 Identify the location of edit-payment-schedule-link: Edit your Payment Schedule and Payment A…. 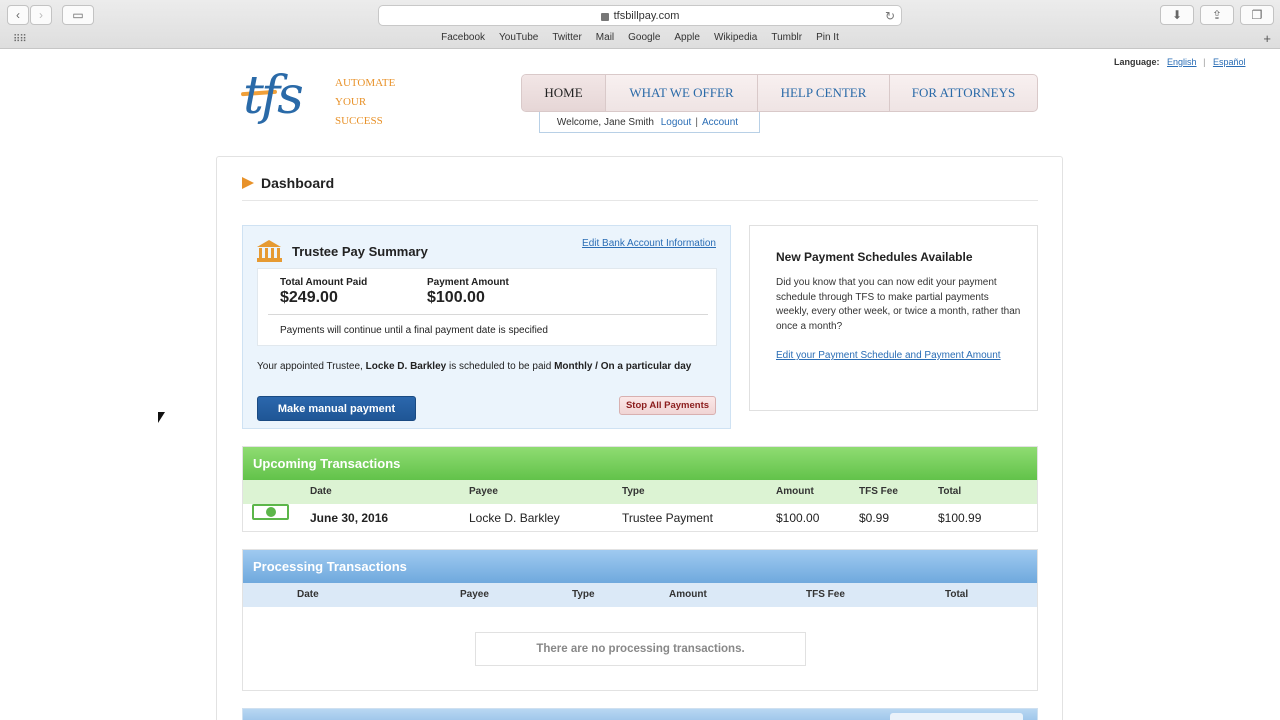
(898, 356).